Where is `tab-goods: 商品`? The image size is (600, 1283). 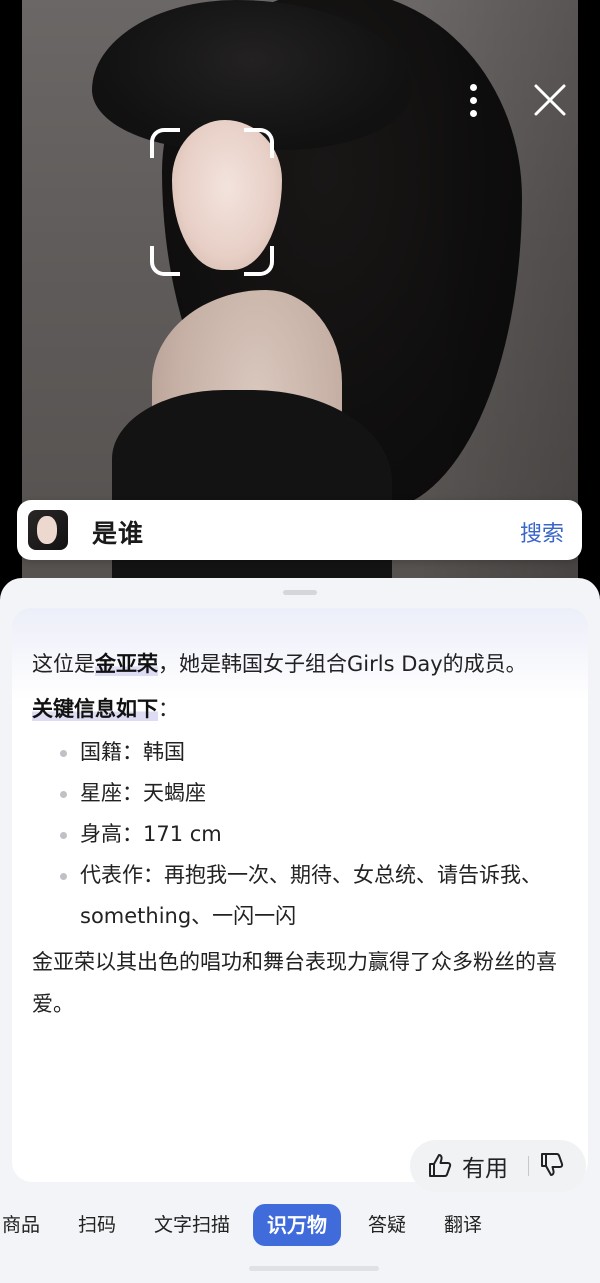
tab-goods: 商品 is located at coordinates (21, 1223).